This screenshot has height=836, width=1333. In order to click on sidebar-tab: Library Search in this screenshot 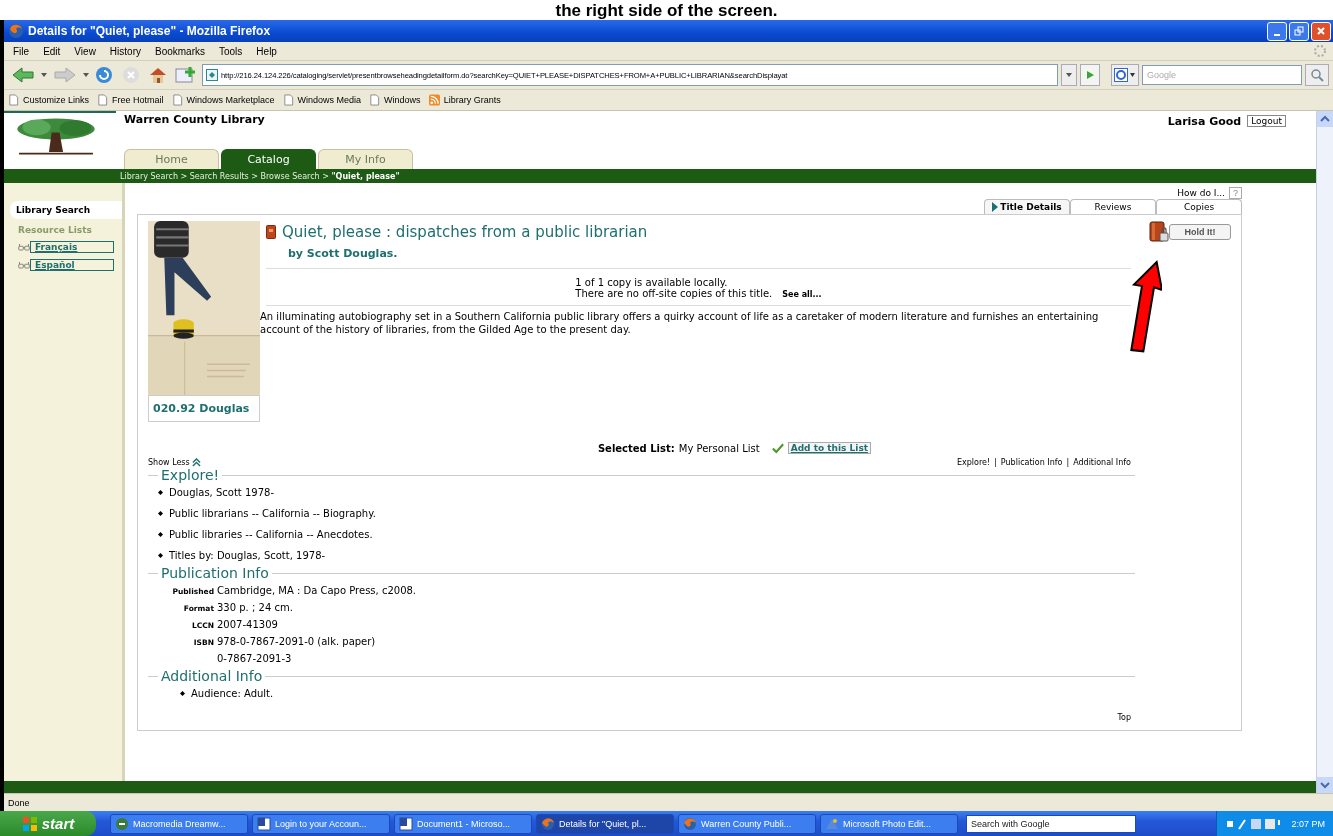, I will do `click(66, 210)`.